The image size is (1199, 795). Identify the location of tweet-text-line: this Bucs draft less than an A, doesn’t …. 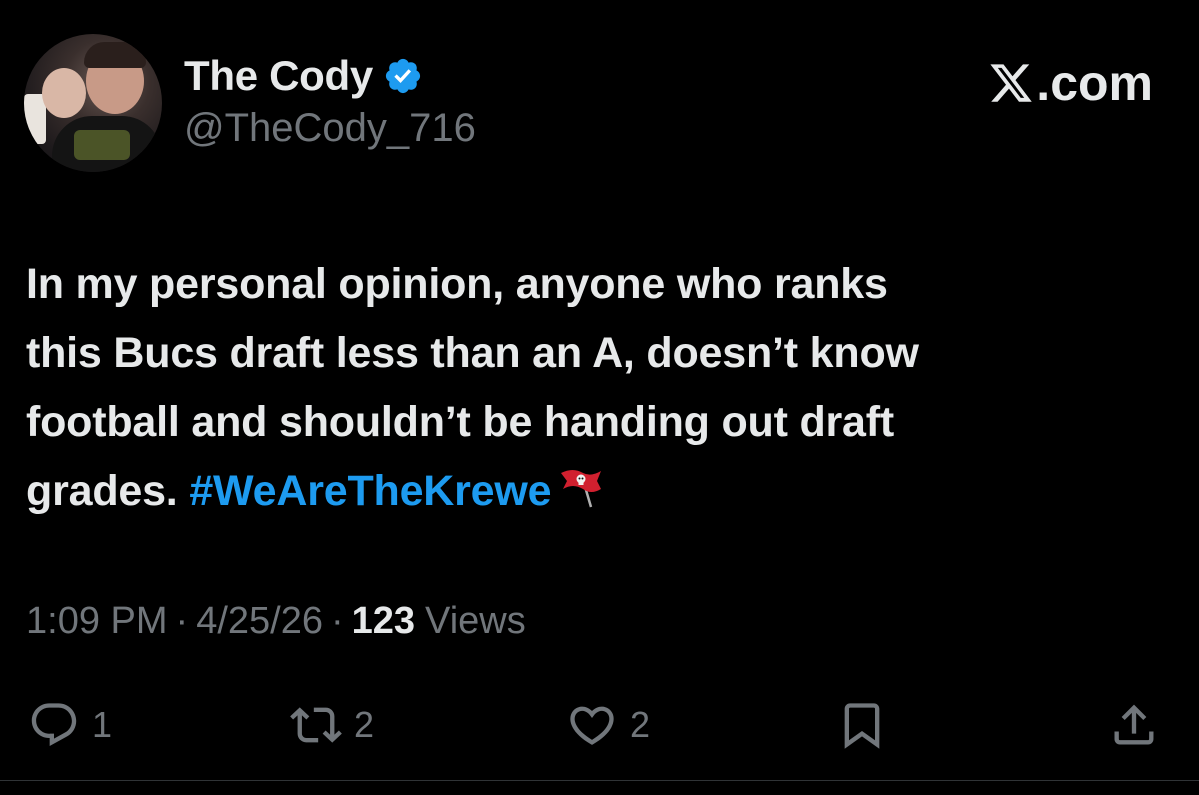
(472, 353).